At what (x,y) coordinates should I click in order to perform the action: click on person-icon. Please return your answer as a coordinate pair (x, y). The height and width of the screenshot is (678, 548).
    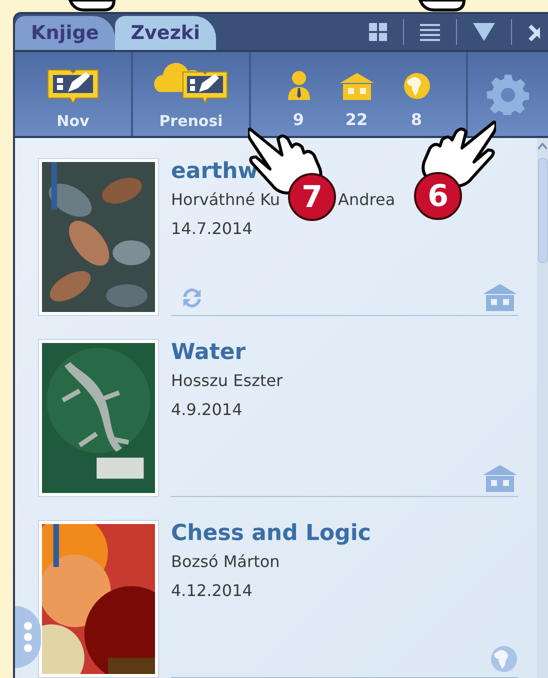
    Looking at the image, I should click on (298, 85).